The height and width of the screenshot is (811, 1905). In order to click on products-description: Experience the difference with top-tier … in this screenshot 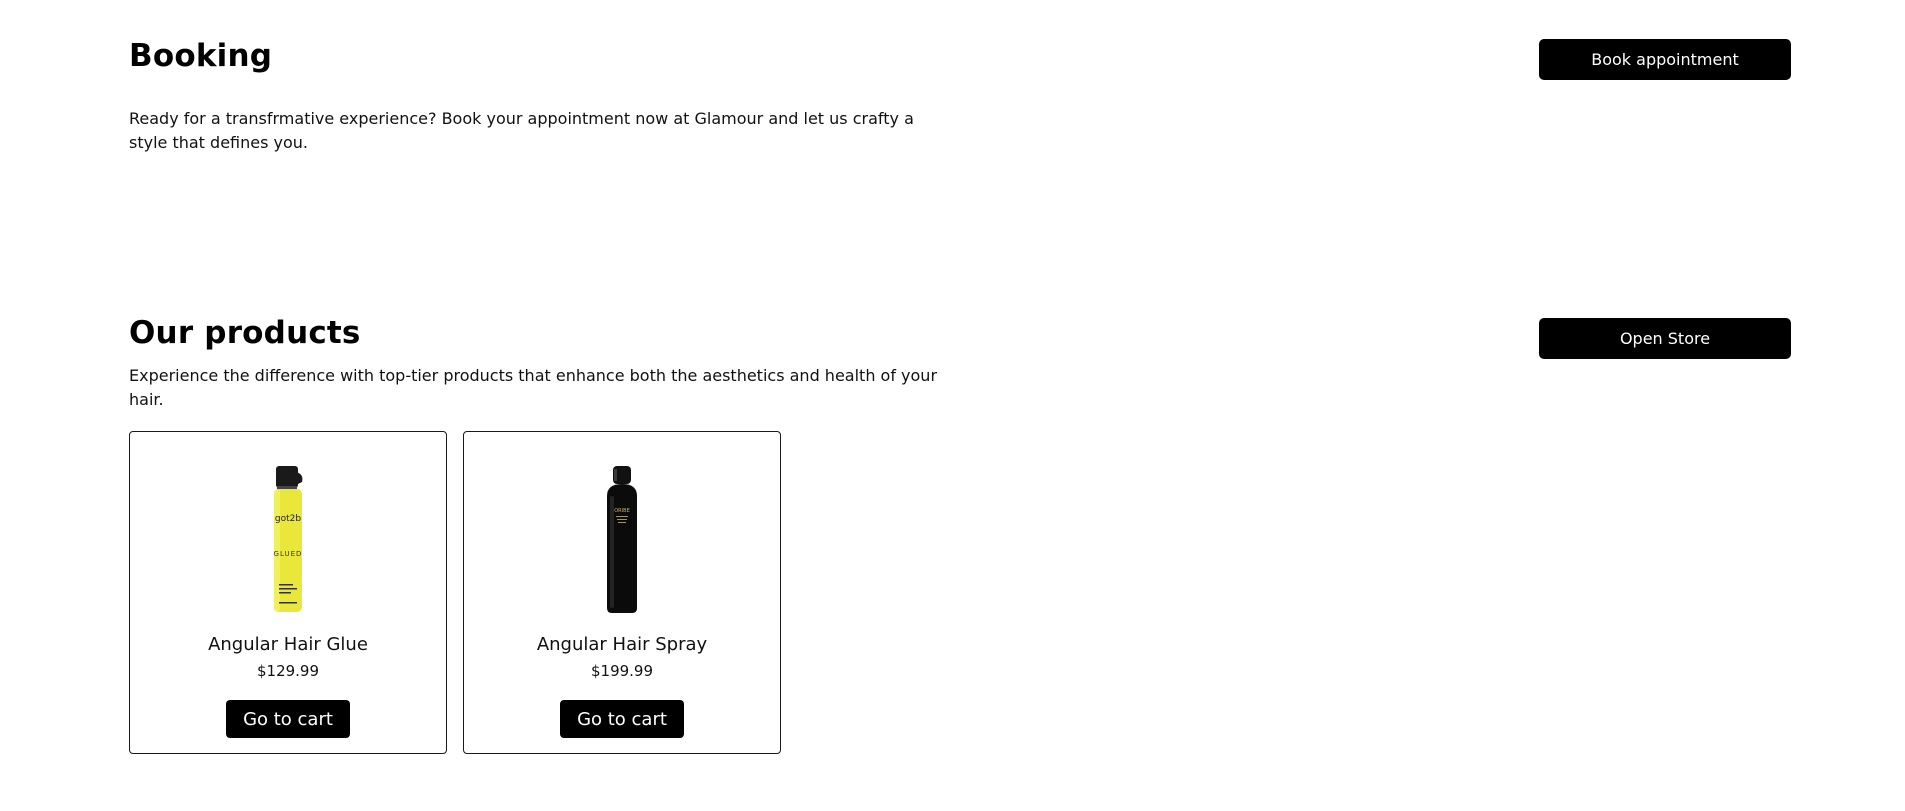, I will do `click(533, 387)`.